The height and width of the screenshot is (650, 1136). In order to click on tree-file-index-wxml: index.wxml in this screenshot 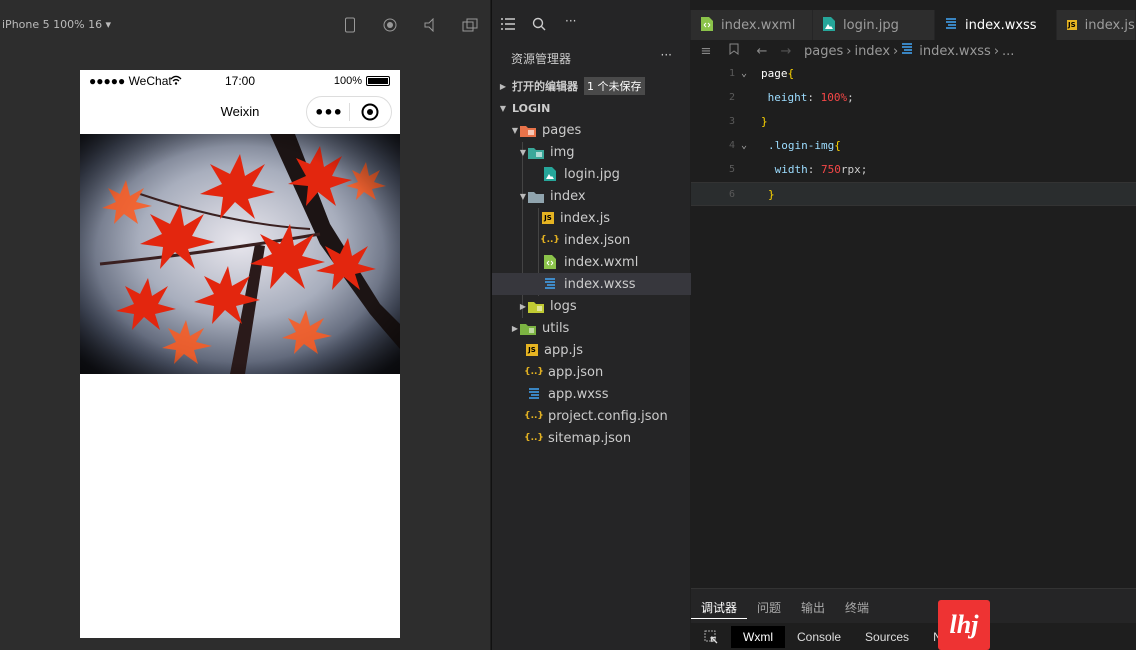, I will do `click(591, 262)`.